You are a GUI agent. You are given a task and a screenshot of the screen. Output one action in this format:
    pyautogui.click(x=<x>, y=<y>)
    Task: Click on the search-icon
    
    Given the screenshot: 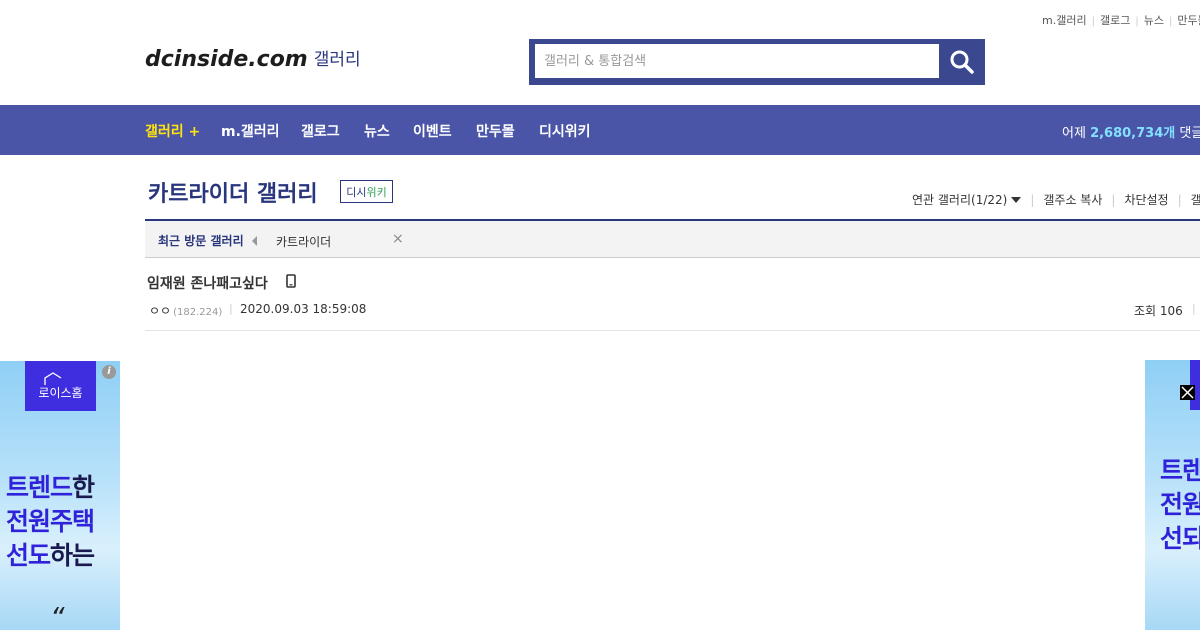 What is the action you would take?
    pyautogui.click(x=962, y=62)
    